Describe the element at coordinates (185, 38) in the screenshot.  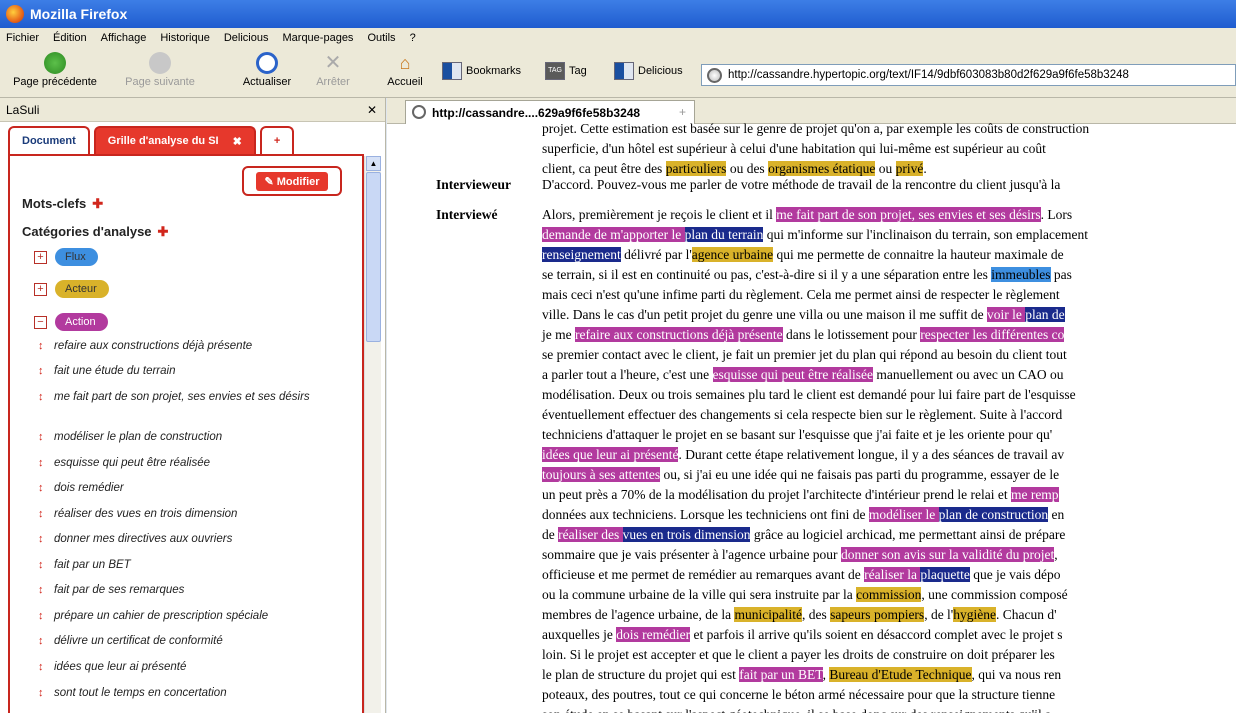
I see `menu-historique: Historique` at that location.